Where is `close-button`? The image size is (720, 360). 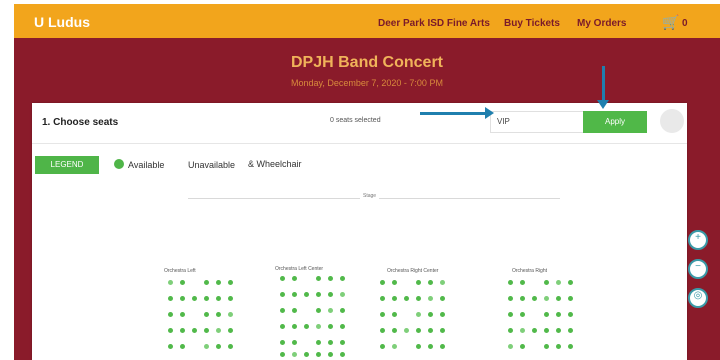
close-button is located at coordinates (672, 121).